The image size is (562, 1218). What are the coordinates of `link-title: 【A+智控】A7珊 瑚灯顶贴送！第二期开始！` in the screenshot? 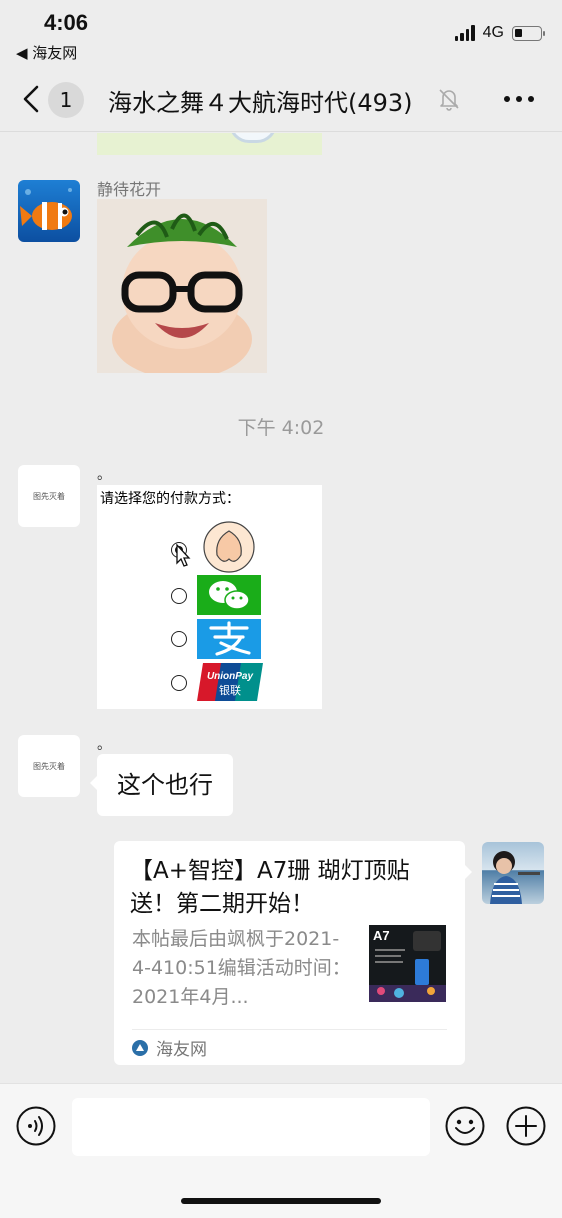 It's located at (270, 887).